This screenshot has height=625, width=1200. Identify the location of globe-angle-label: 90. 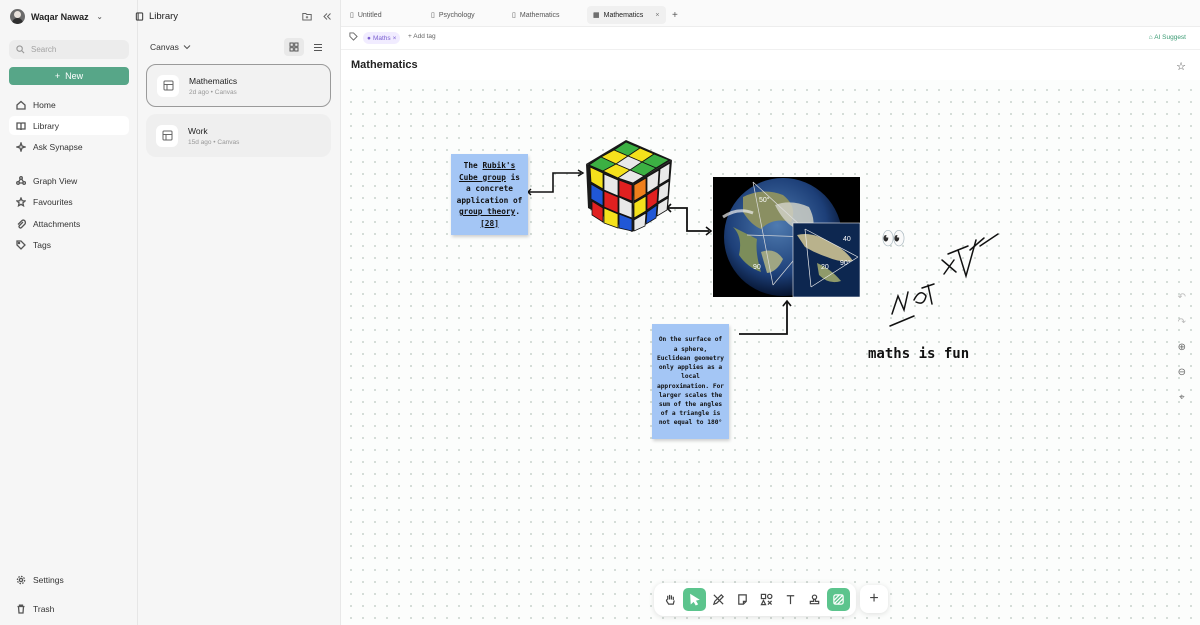
(757, 267).